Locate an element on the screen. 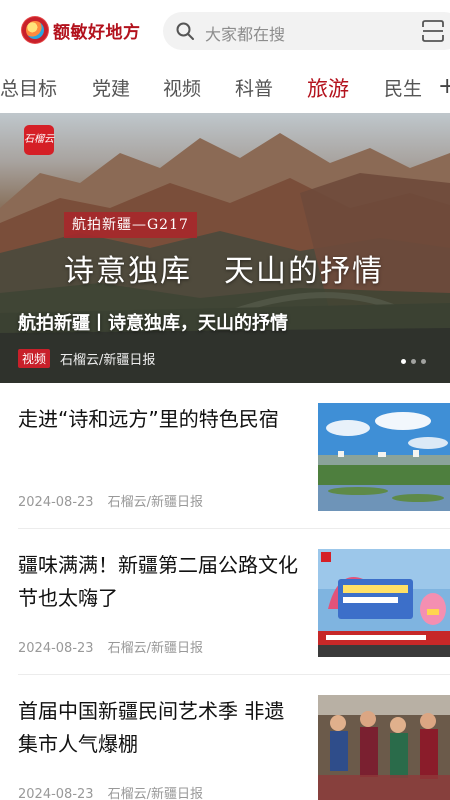 This screenshot has height=800, width=450. news-title: 首届中国新疆民间艺术季 非遗集市人气爆棚 is located at coordinates (159, 728).